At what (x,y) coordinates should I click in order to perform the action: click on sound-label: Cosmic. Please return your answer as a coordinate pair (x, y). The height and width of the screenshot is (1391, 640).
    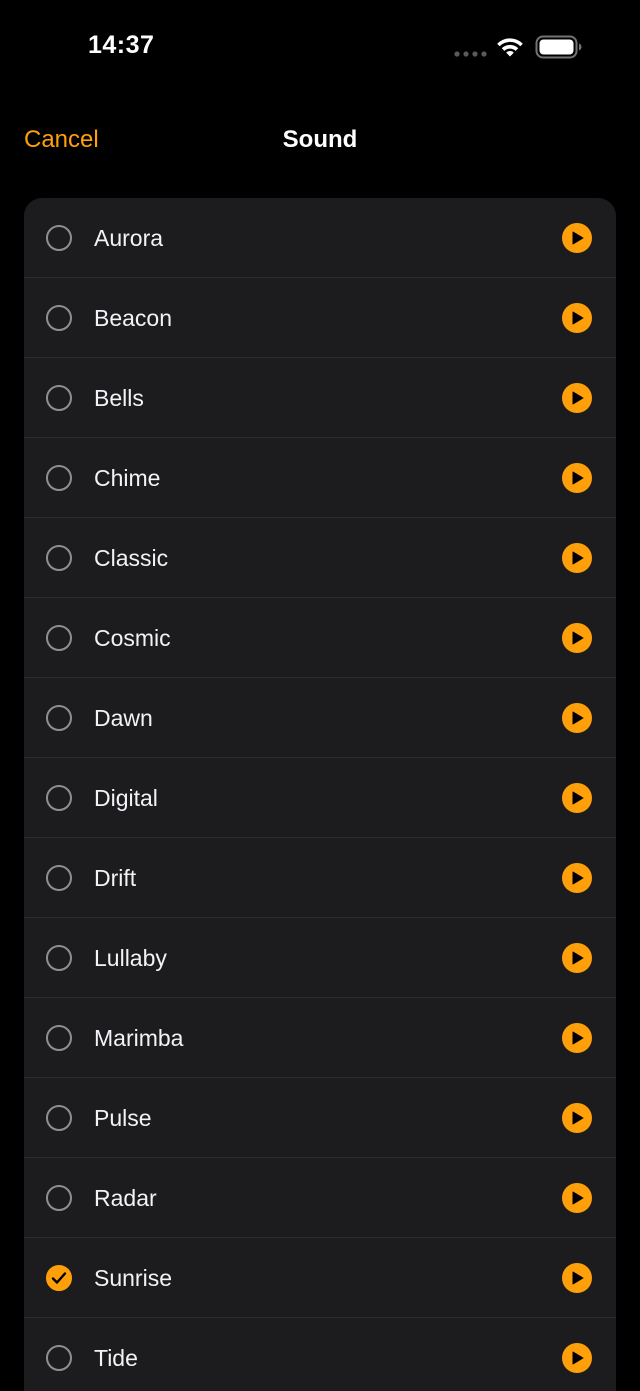
    Looking at the image, I should click on (132, 638).